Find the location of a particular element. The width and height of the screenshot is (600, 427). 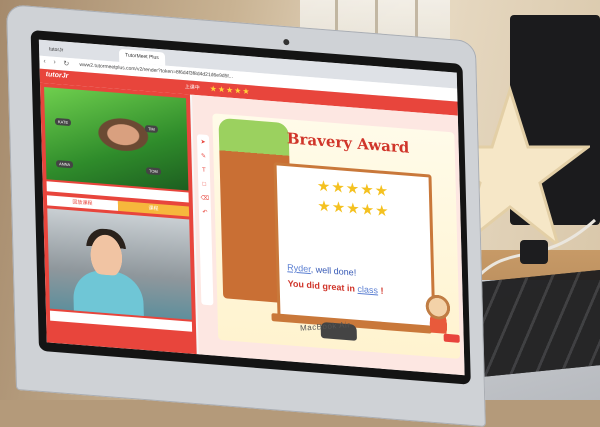

shape-icon: □ is located at coordinates (204, 184).